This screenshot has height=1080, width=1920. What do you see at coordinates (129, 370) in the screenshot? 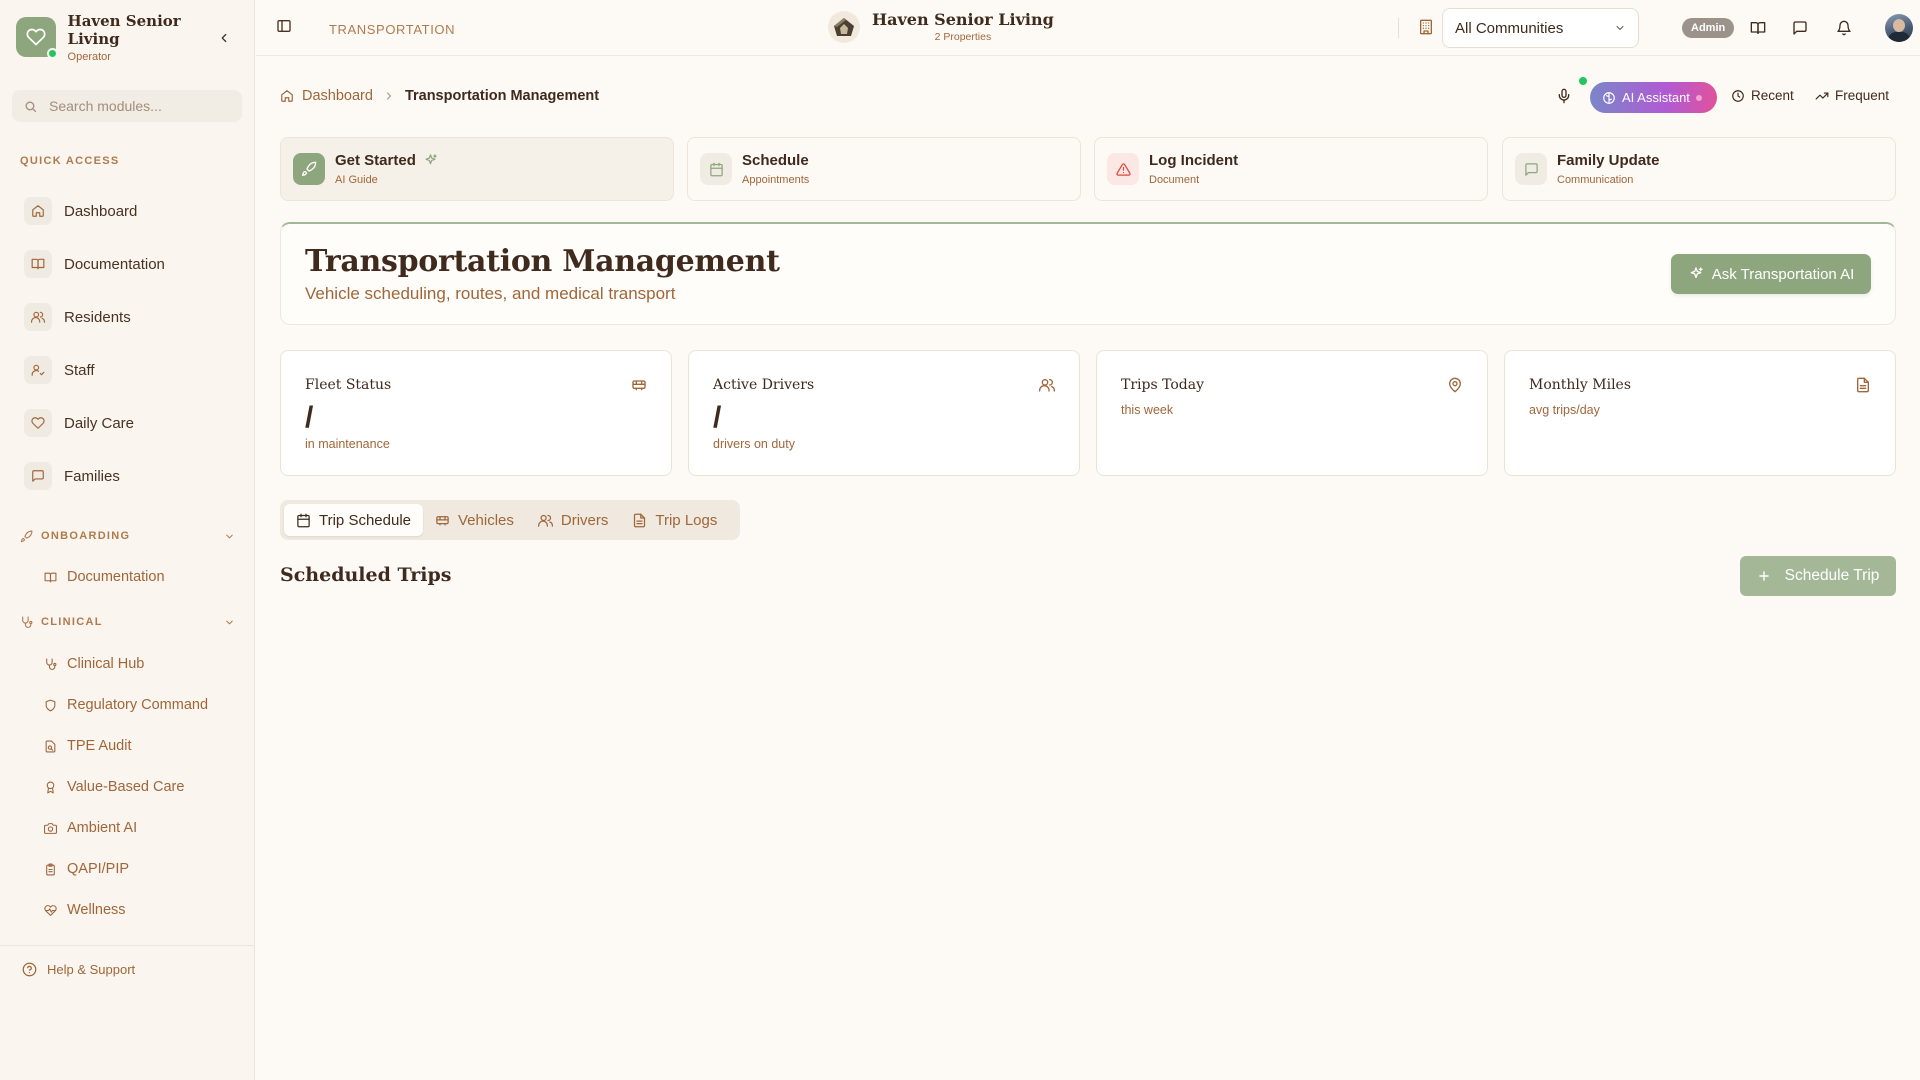
I see `sidebar-item-staff: Staff` at bounding box center [129, 370].